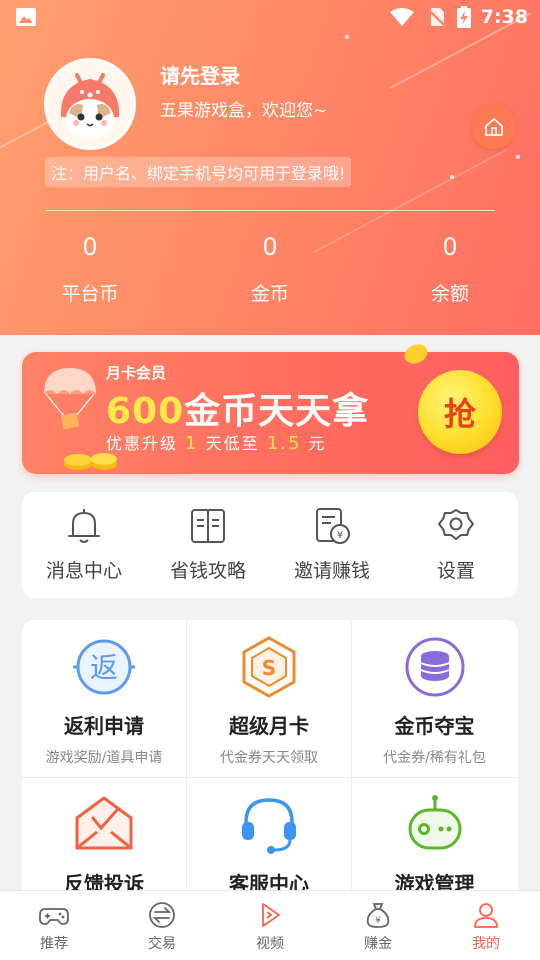 The image size is (540, 960). I want to click on battery-charging-icon, so click(463, 17).